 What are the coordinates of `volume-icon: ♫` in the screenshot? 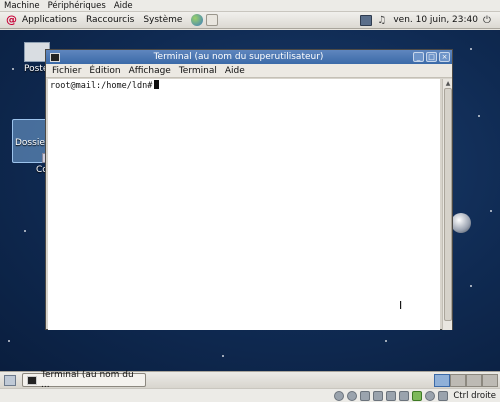 It's located at (382, 20).